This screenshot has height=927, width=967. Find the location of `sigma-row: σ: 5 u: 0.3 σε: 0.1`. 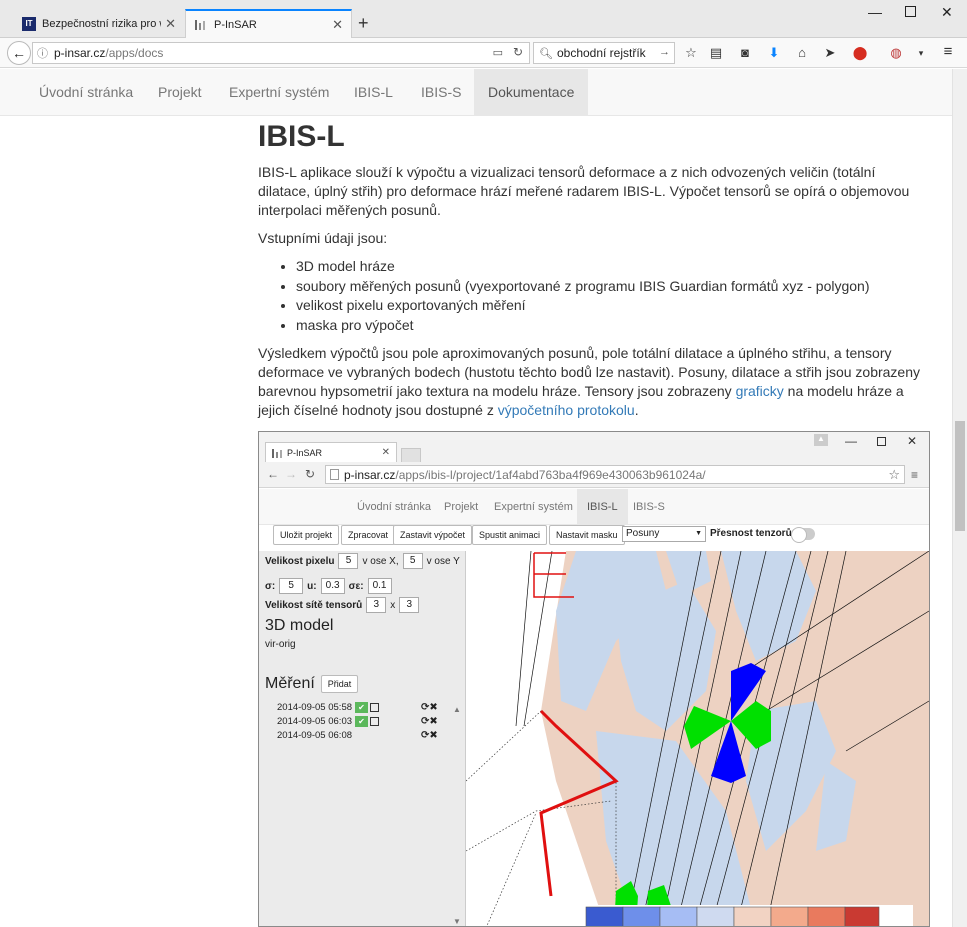

sigma-row: σ: 5 u: 0.3 σε: 0.1 is located at coordinates (328, 586).